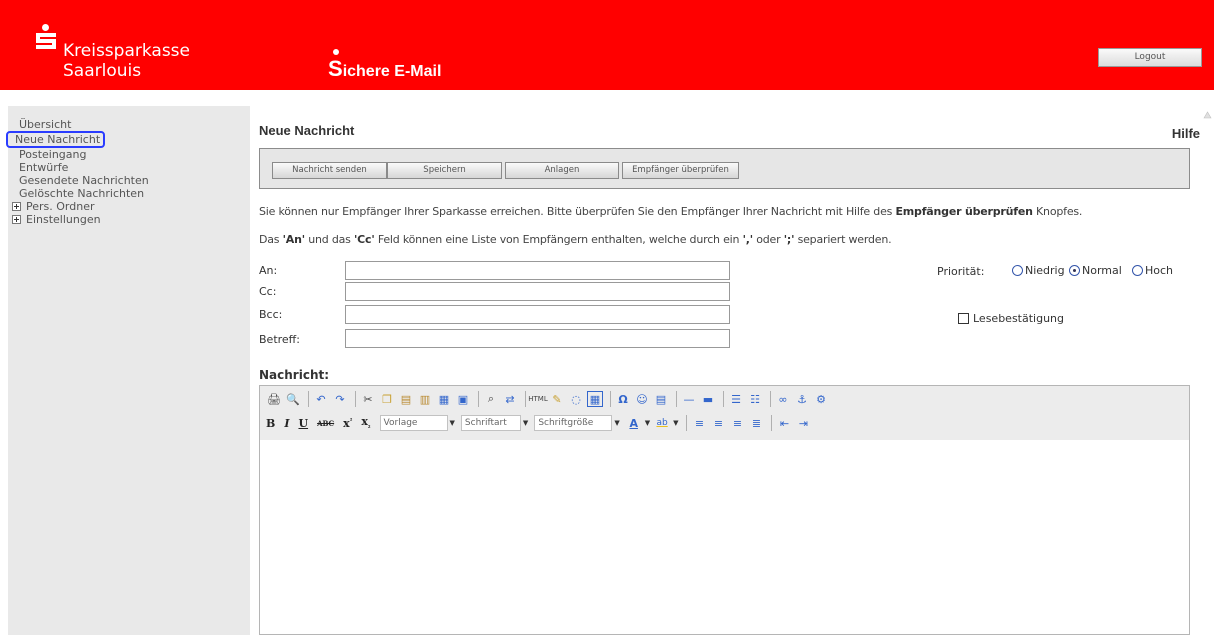 This screenshot has width=1214, height=635. Describe the element at coordinates (293, 399) in the screenshot. I see `preview-icon: 🔍` at that location.